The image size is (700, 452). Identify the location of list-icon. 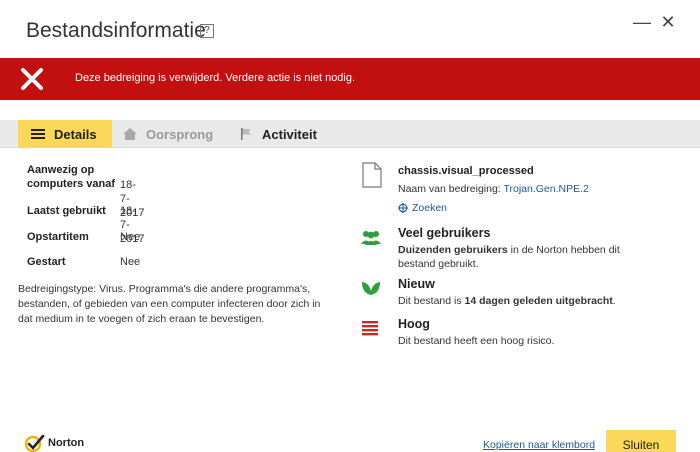
(38, 134).